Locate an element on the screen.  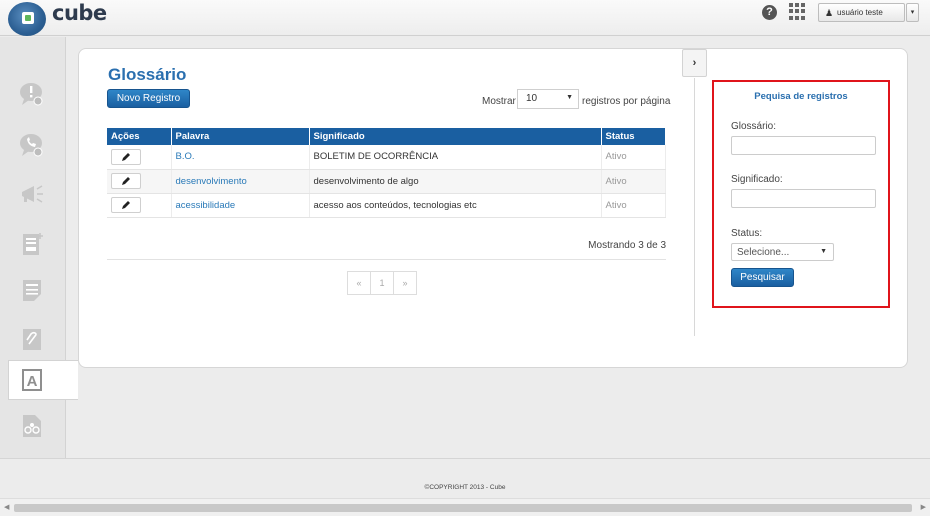
sidebar-item-megaphone is located at coordinates (32, 194).